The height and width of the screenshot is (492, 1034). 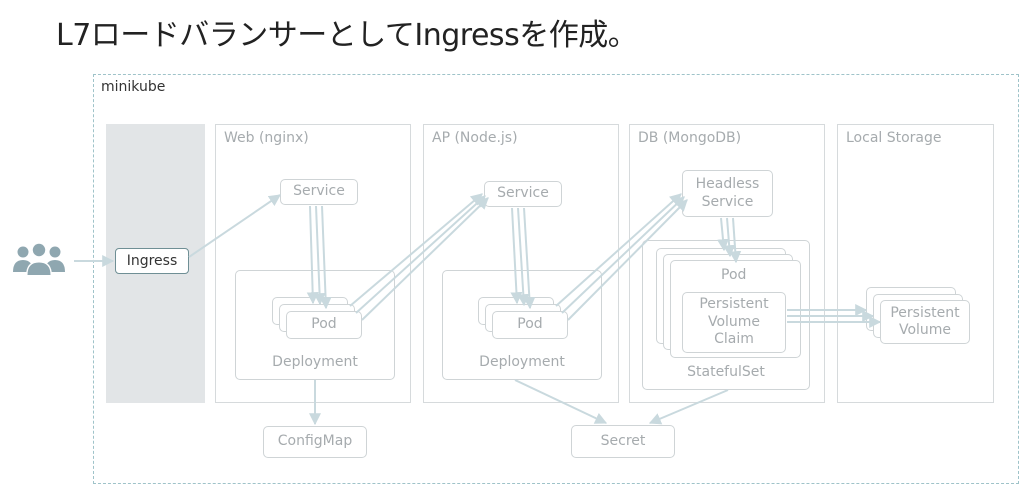 What do you see at coordinates (688, 407) in the screenshot?
I see `arrow-statefulset-secret` at bounding box center [688, 407].